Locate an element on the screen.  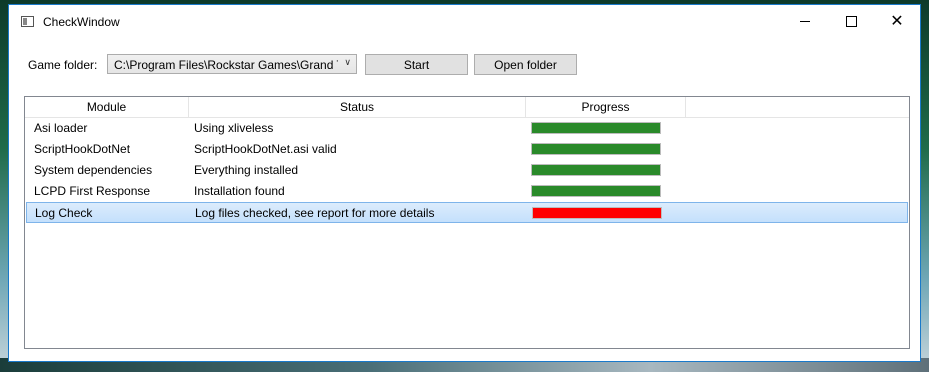
close-icon: ✕ is located at coordinates (897, 21).